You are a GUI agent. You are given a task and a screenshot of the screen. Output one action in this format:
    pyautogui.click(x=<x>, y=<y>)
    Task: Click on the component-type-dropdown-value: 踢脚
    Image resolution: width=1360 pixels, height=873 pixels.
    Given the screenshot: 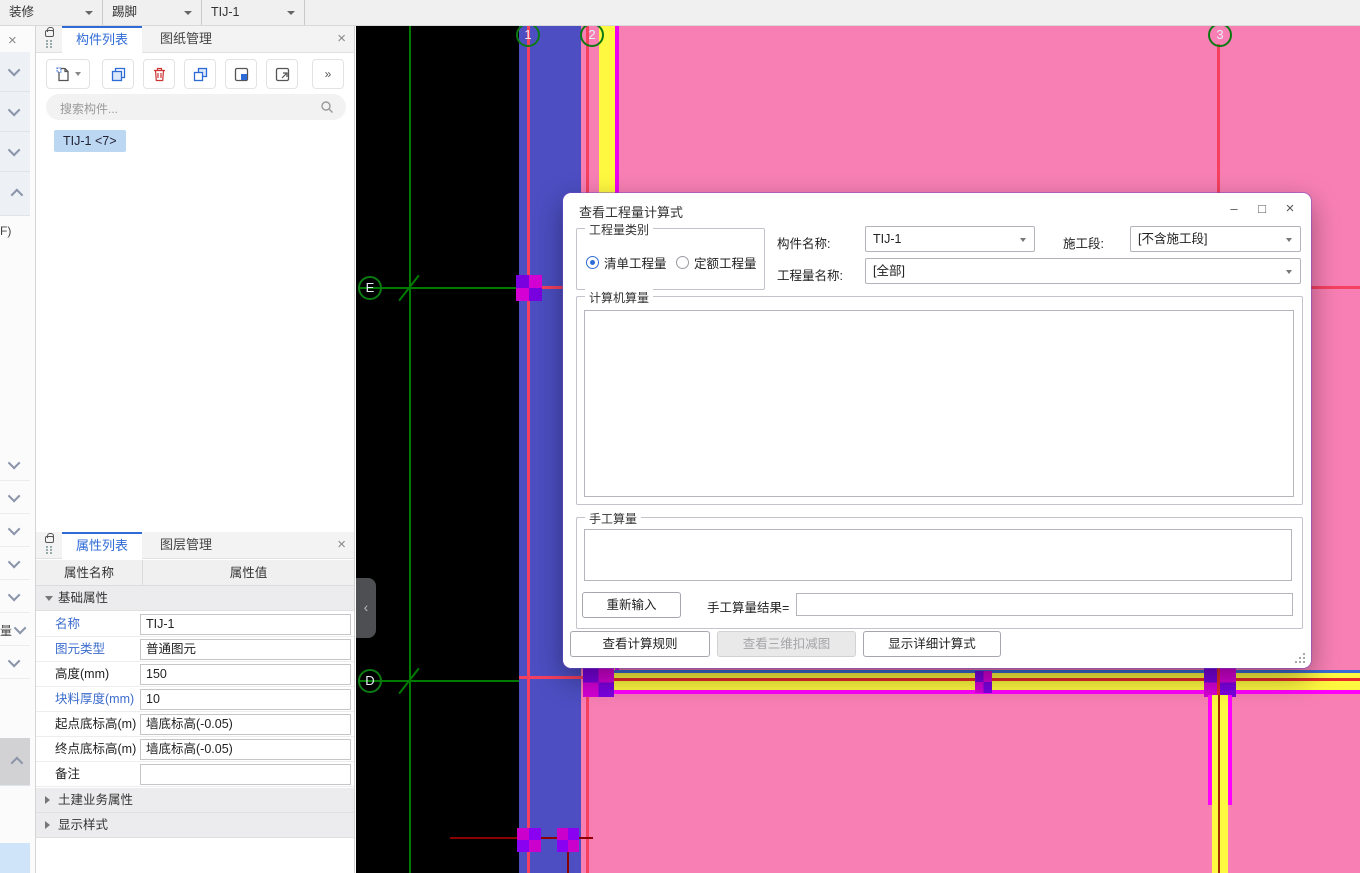 What is the action you would take?
    pyautogui.click(x=125, y=12)
    